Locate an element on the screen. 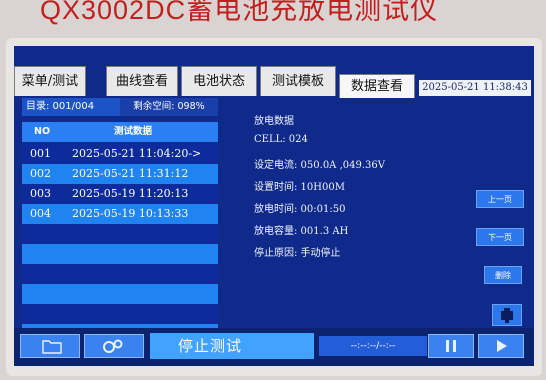 This screenshot has height=380, width=546. folder-button is located at coordinates (50, 346).